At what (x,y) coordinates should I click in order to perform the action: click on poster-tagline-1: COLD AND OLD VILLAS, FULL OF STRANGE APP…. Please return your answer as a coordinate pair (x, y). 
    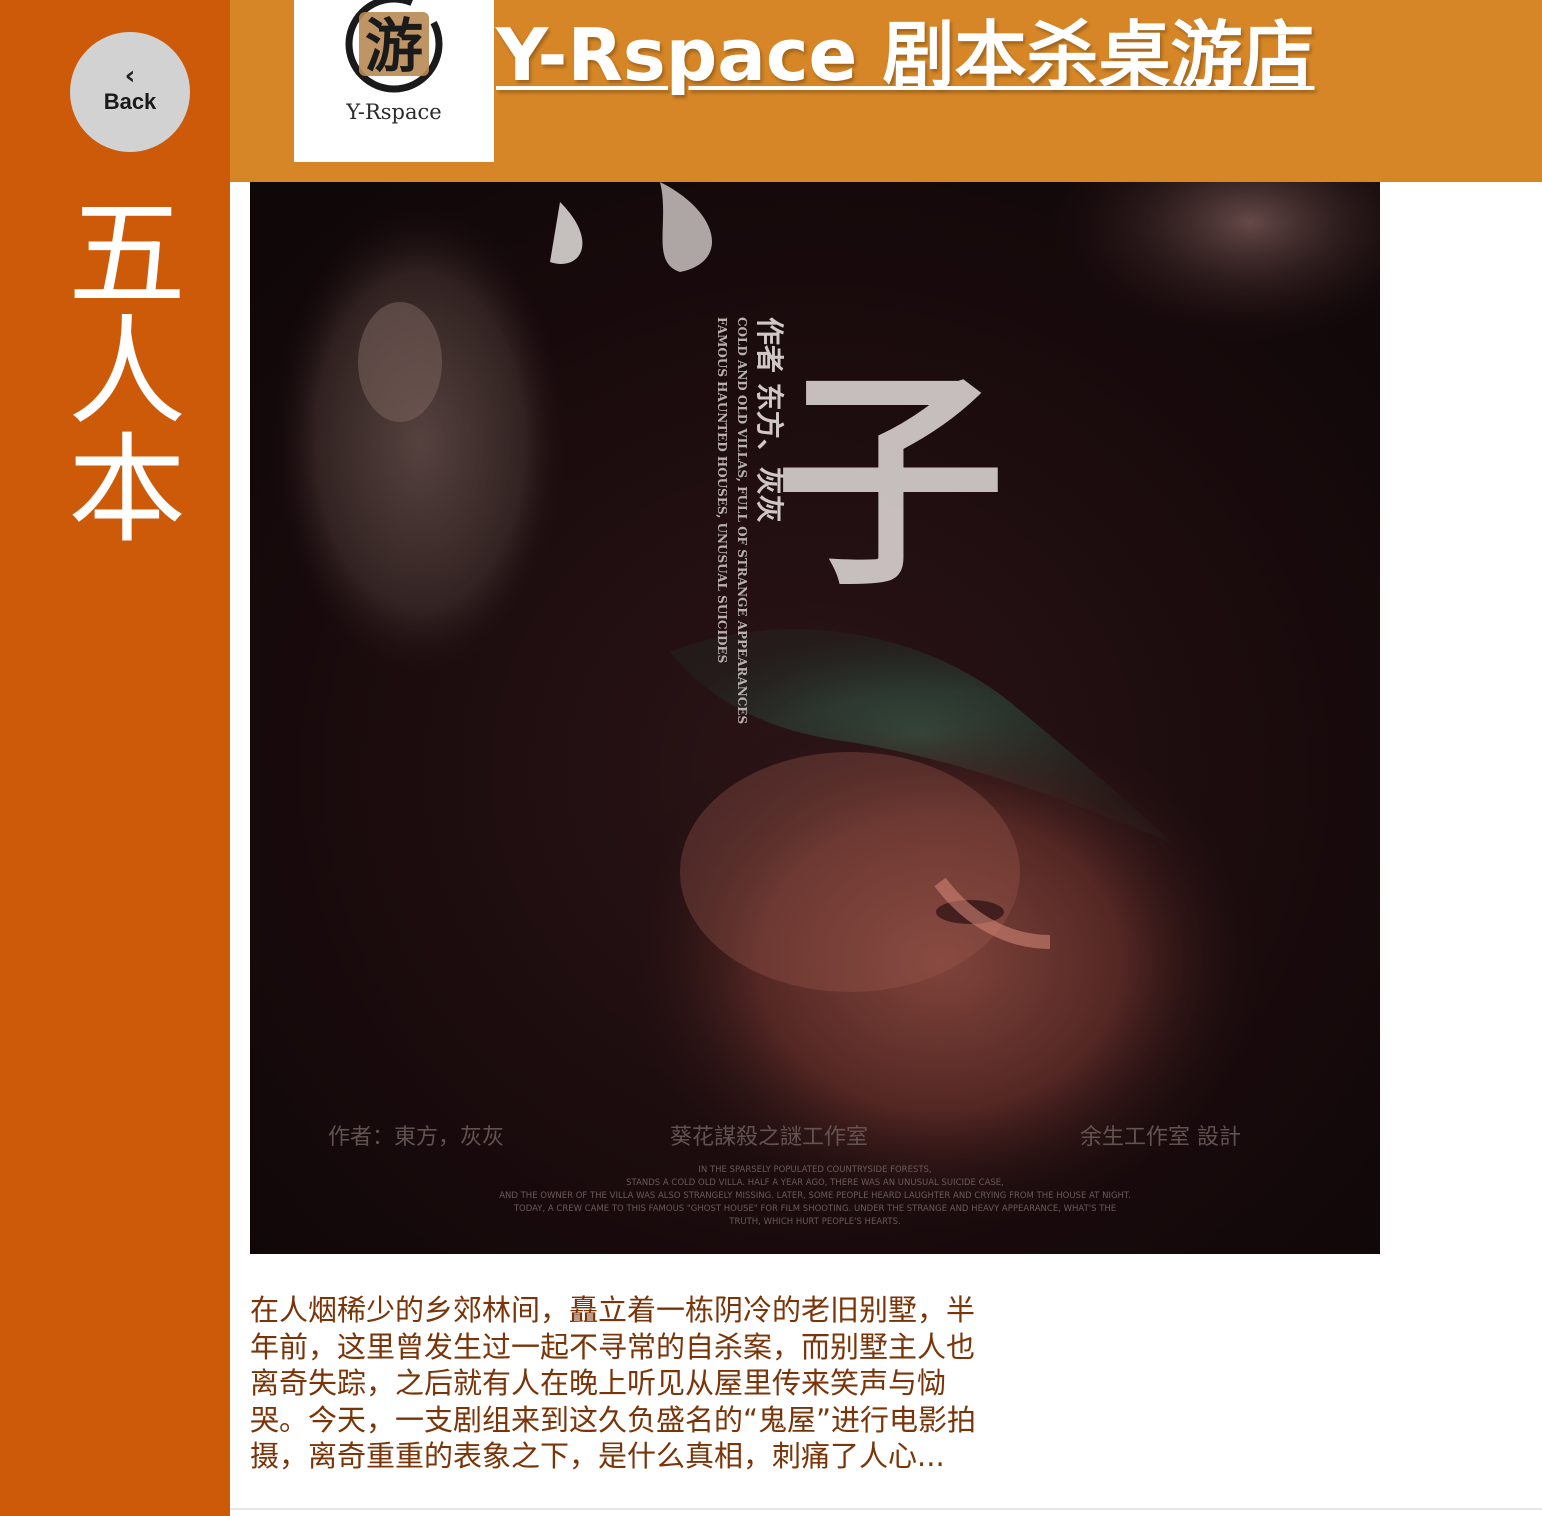
    Looking at the image, I should click on (742, 520).